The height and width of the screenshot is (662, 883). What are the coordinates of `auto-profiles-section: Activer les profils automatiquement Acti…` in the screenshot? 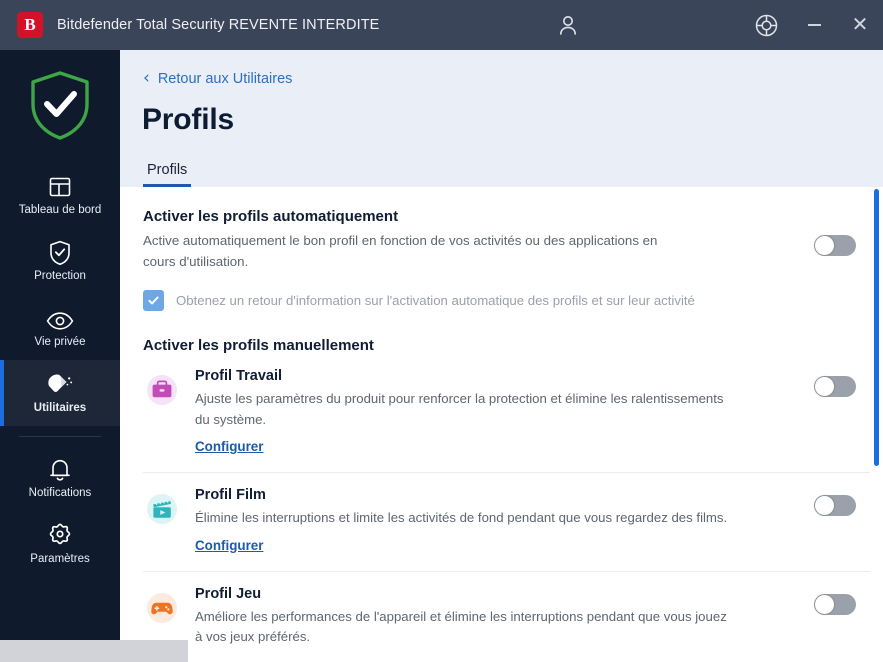 It's located at (513, 260).